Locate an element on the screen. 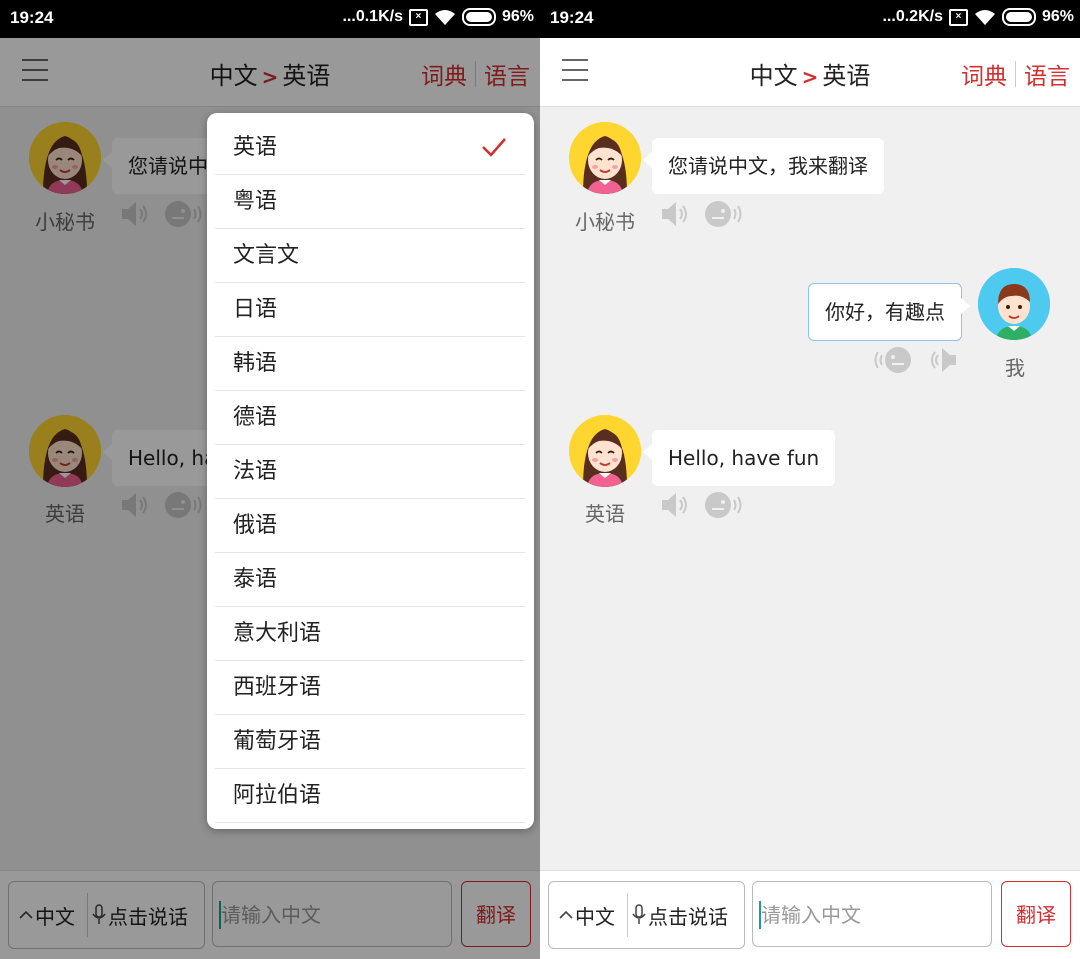 The height and width of the screenshot is (959, 1080). language-option: 泰语 is located at coordinates (370, 580).